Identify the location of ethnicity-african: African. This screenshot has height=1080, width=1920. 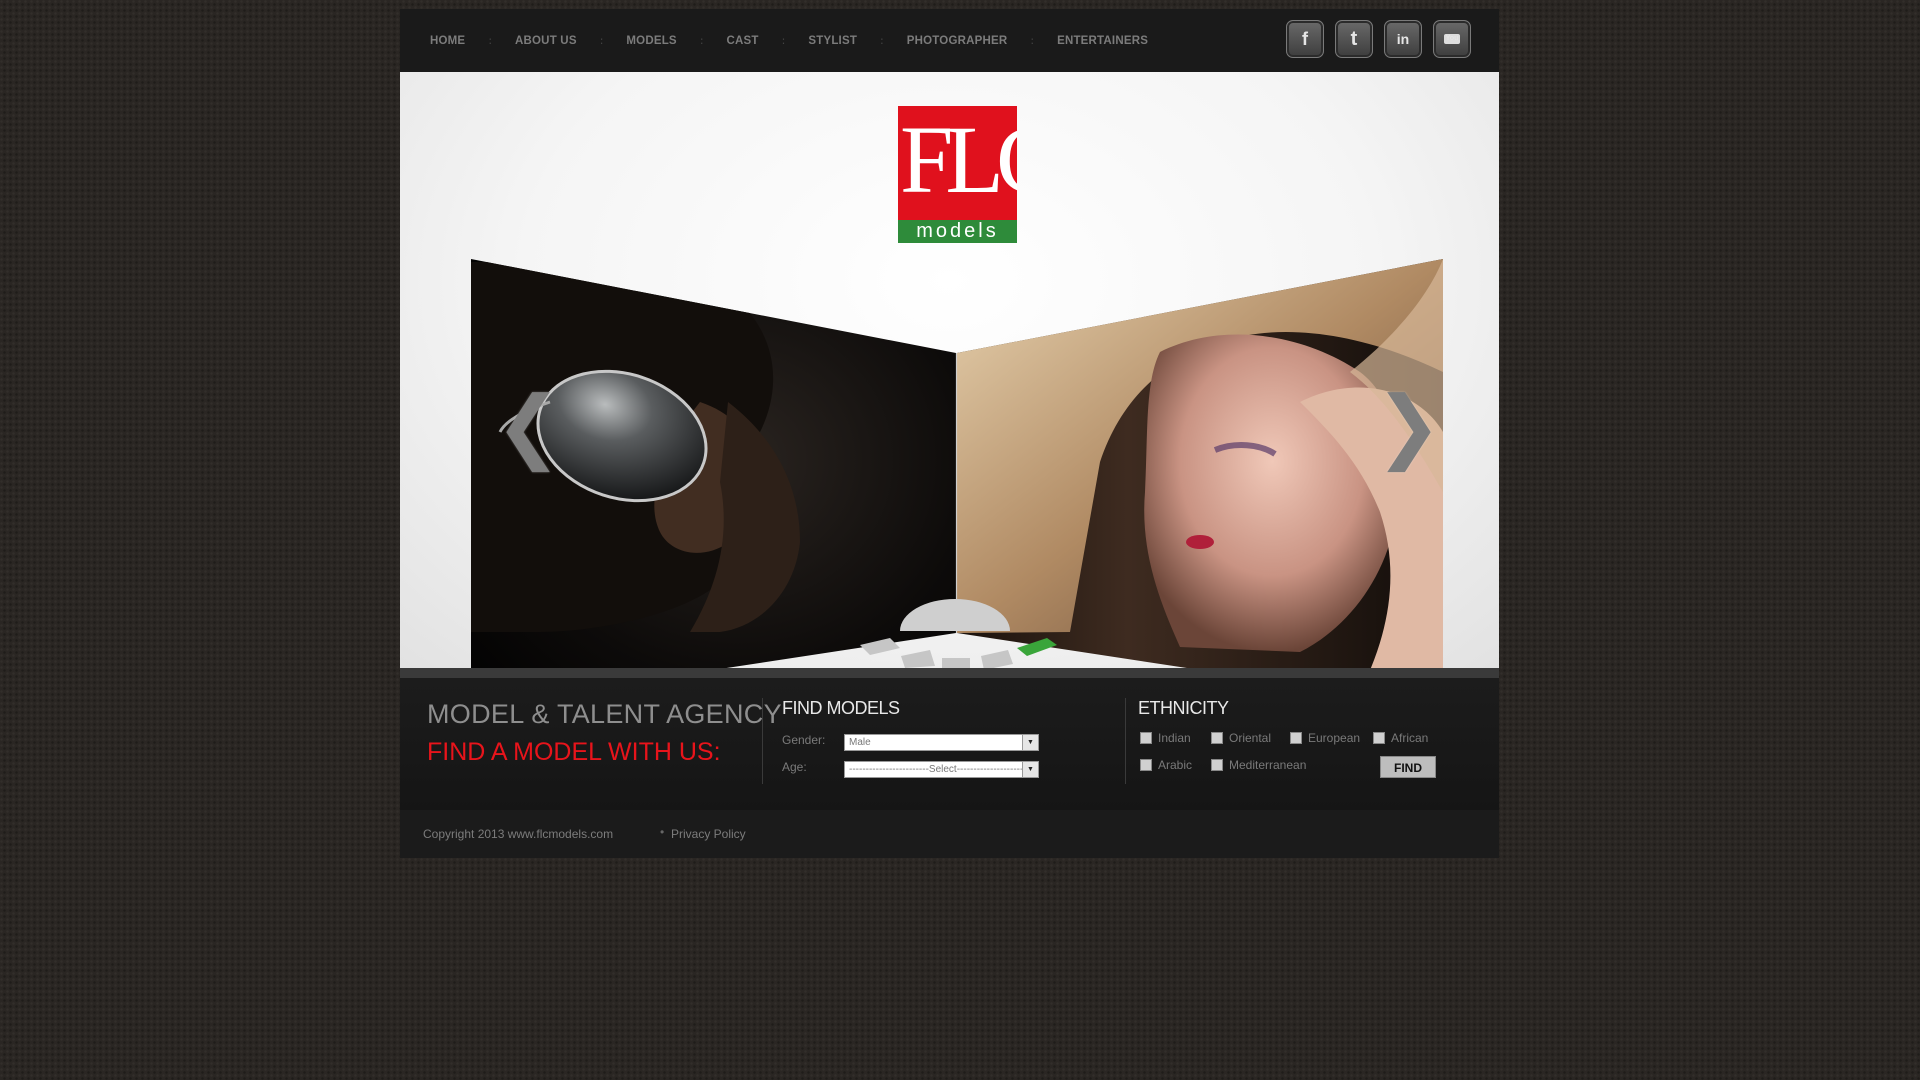
(1400, 738).